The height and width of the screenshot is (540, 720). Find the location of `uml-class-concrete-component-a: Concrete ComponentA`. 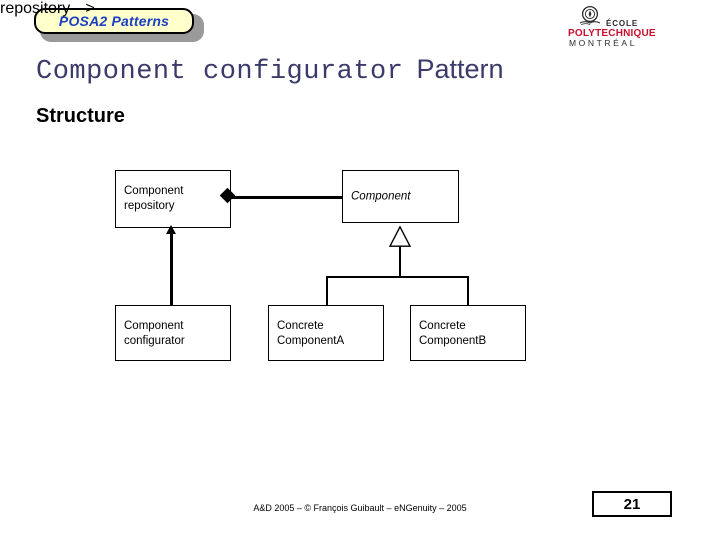

uml-class-concrete-component-a: Concrete ComponentA is located at coordinates (326, 333).